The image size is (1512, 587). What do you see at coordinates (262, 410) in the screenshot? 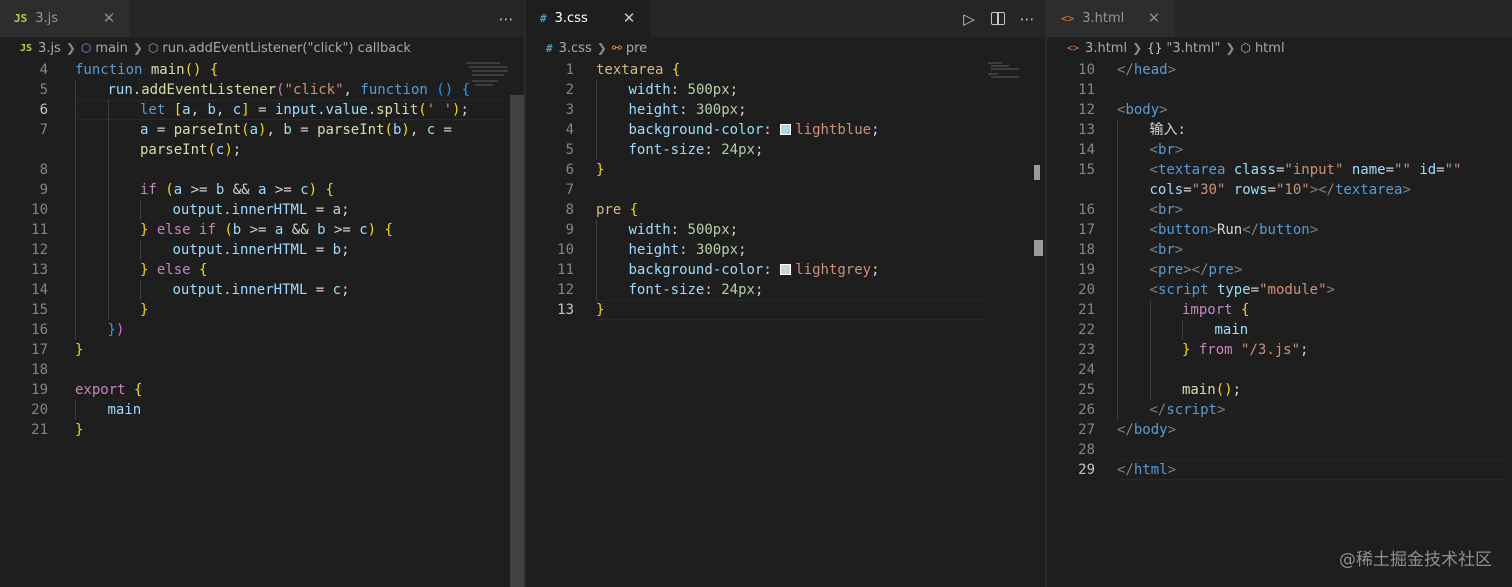
I see `code-line: 20 main` at bounding box center [262, 410].